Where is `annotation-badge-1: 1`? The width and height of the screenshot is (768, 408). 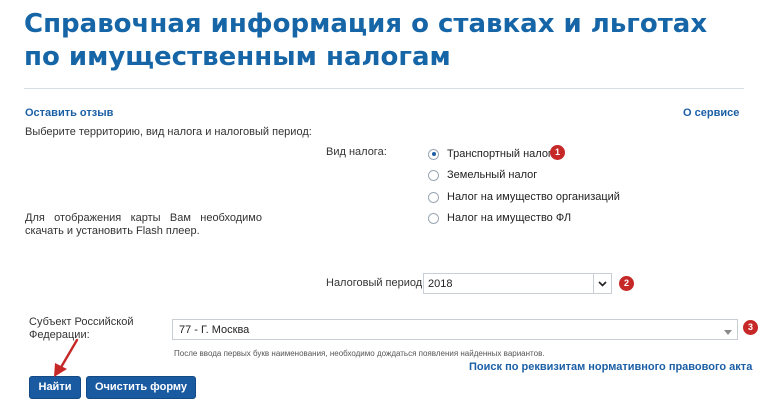 annotation-badge-1: 1 is located at coordinates (557, 152).